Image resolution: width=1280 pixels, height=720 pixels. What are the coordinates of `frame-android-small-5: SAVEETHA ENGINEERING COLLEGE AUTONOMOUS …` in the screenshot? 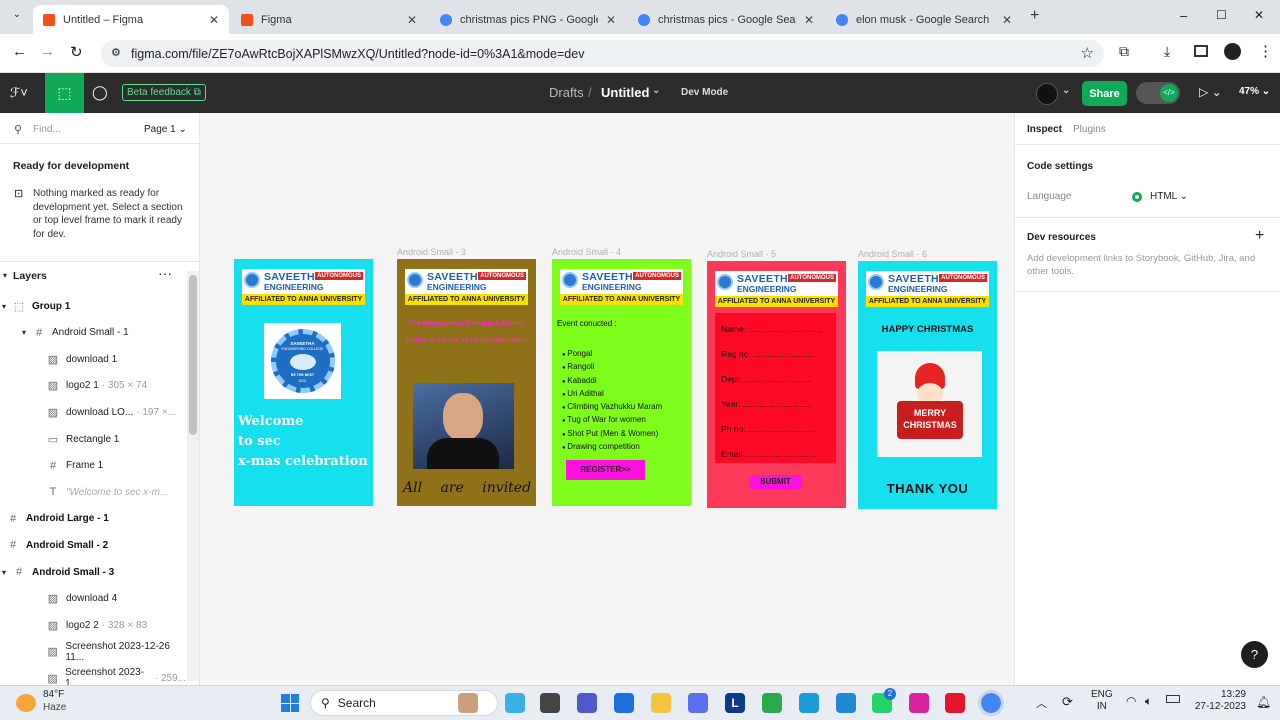 It's located at (776, 384).